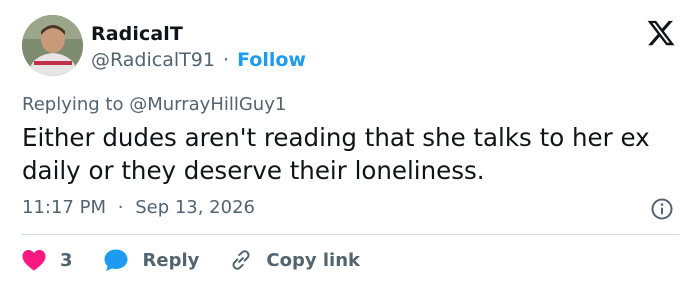 This screenshot has width=700, height=287. What do you see at coordinates (137, 34) in the screenshot?
I see `author-name: RadicalT` at bounding box center [137, 34].